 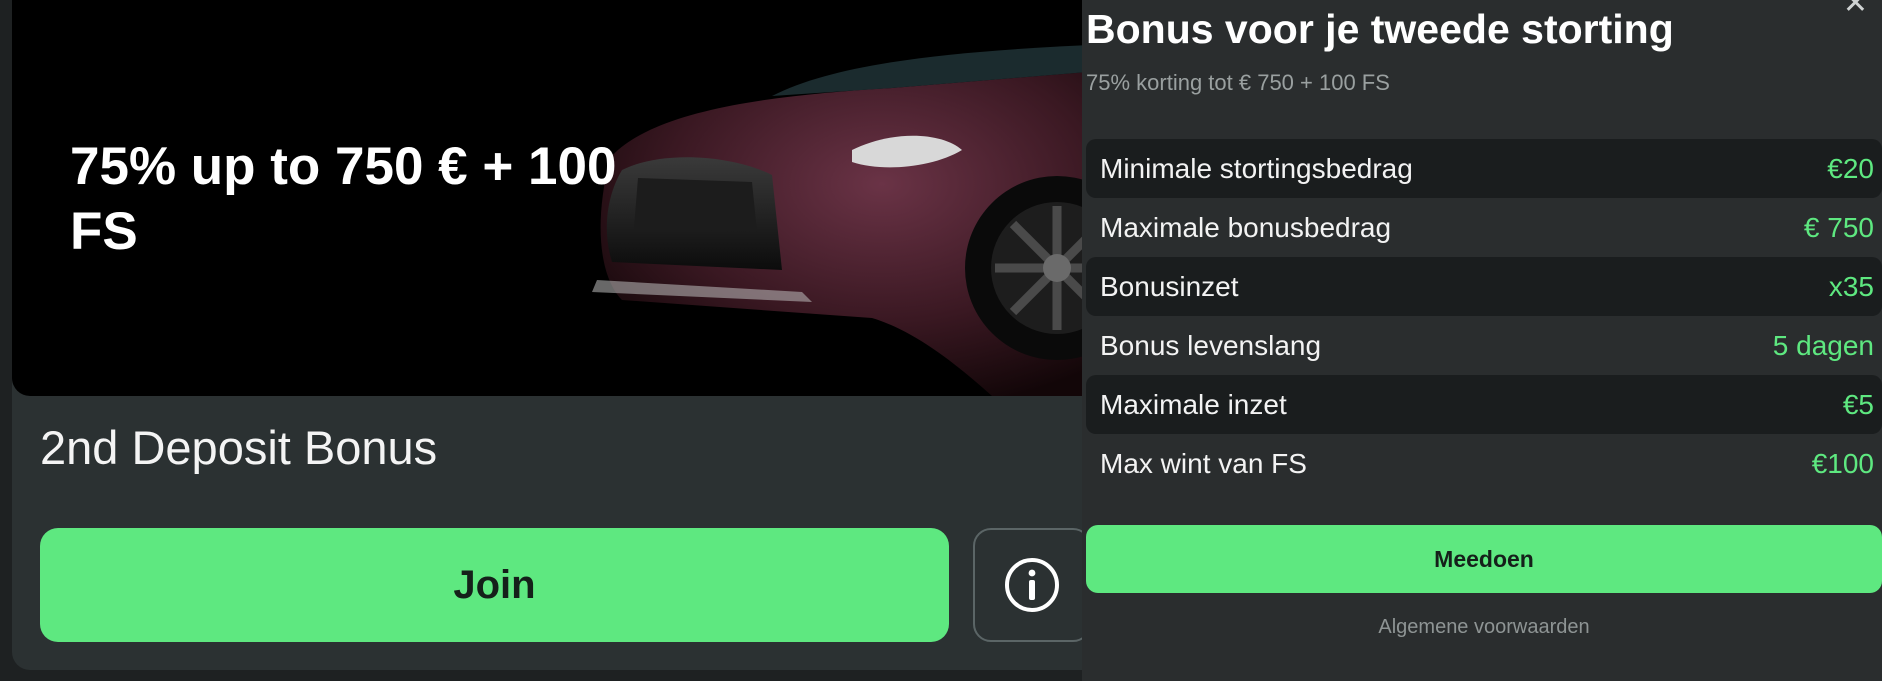 What do you see at coordinates (1484, 286) in the screenshot?
I see `term-row: Bonusinzet x35` at bounding box center [1484, 286].